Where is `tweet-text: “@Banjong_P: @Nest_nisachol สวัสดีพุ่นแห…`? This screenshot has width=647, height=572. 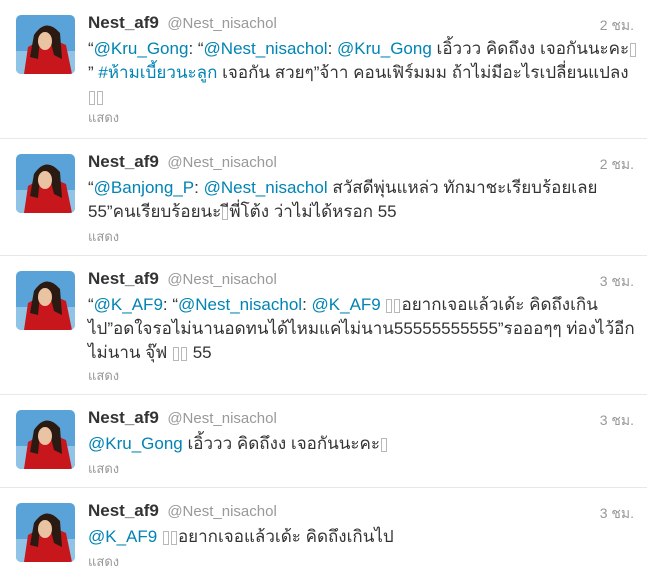 tweet-text: “@Banjong_P: @Nest_nisachol สวัสดีพุ่นแห… is located at coordinates (363, 200).